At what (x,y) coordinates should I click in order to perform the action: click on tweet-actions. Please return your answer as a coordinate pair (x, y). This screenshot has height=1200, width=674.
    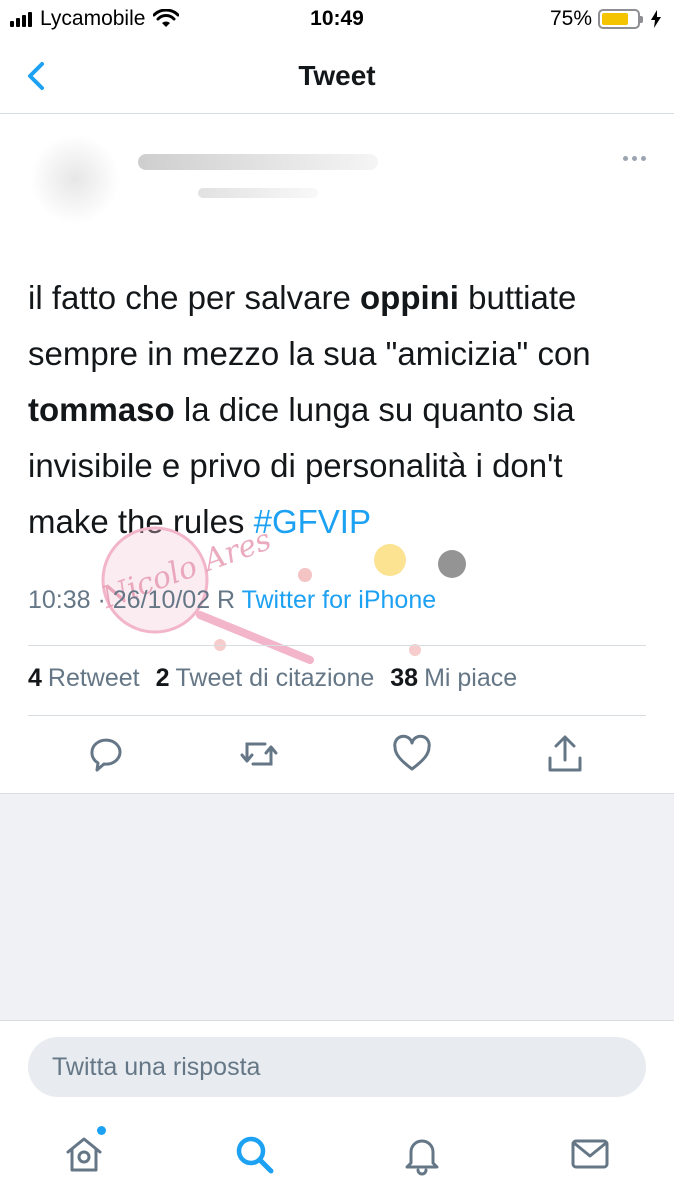
    Looking at the image, I should click on (337, 757).